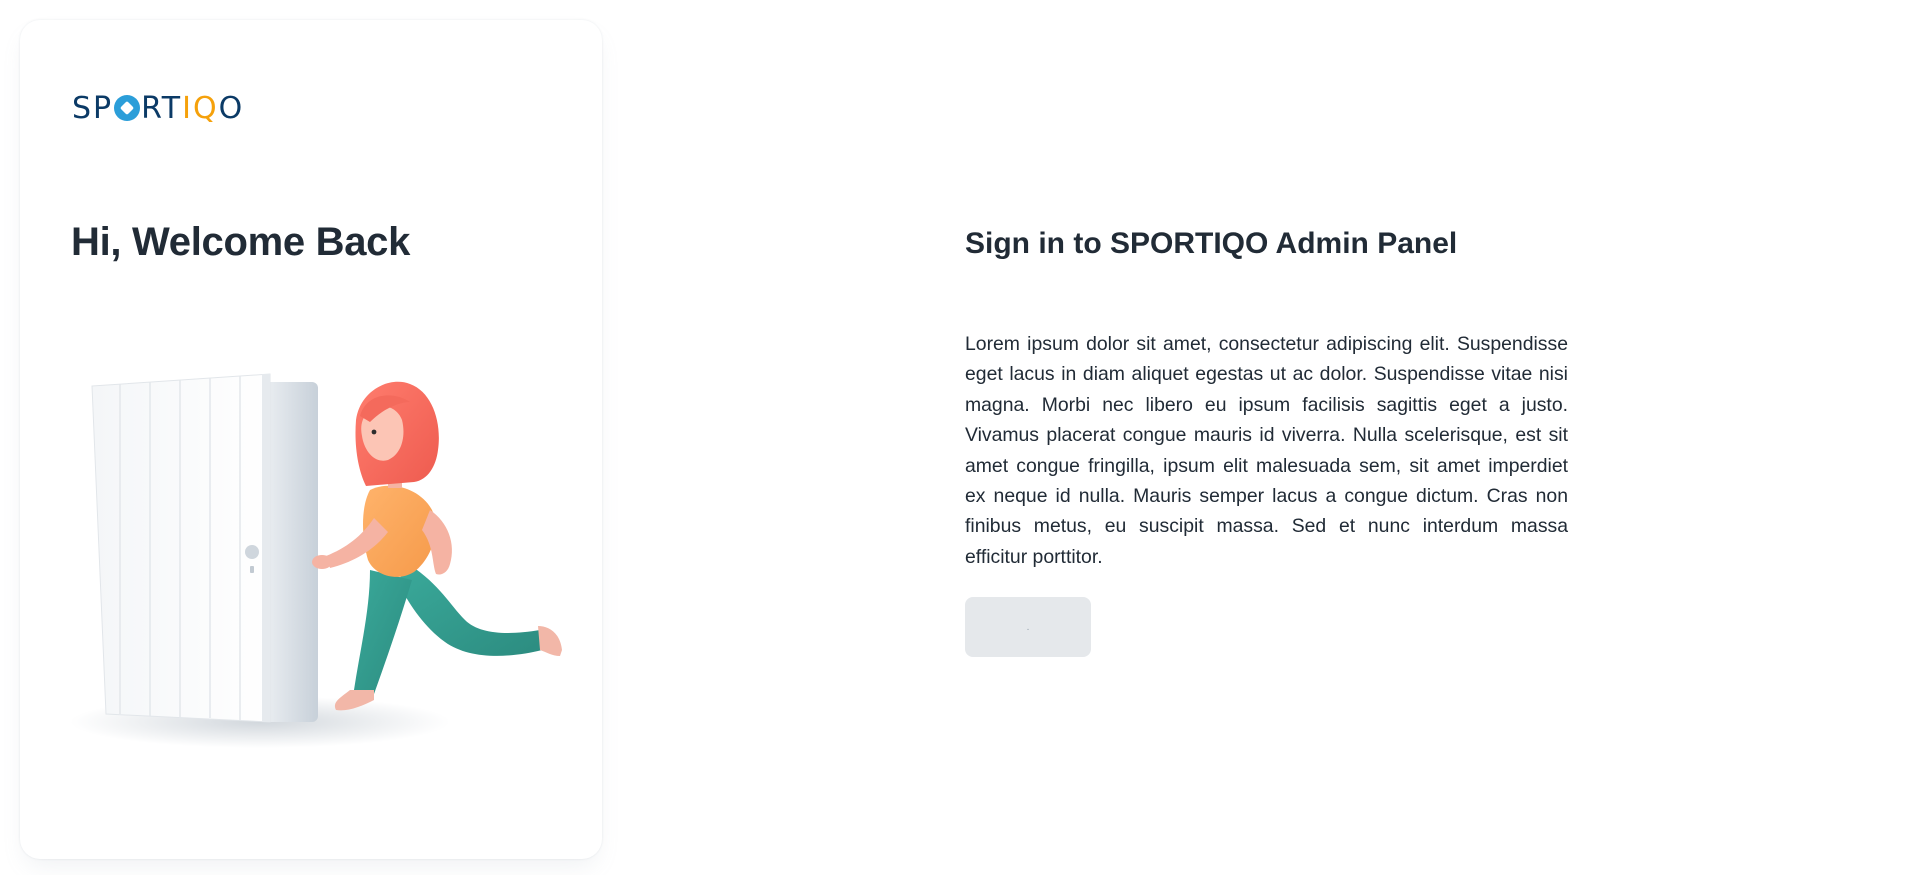 The width and height of the screenshot is (1920, 875). I want to click on running-woman-figure, so click(437, 546).